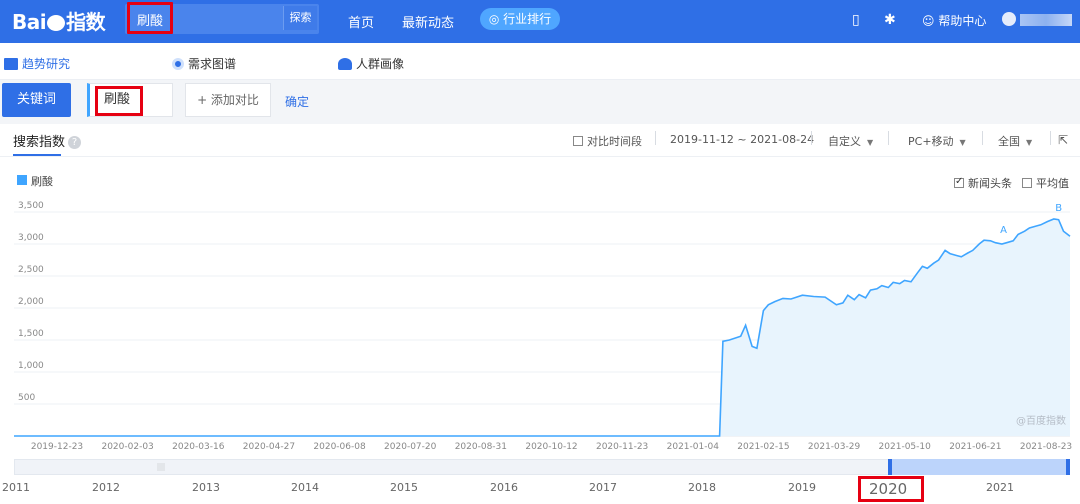  I want to click on y-tick-label: 2,500, so click(31, 270).